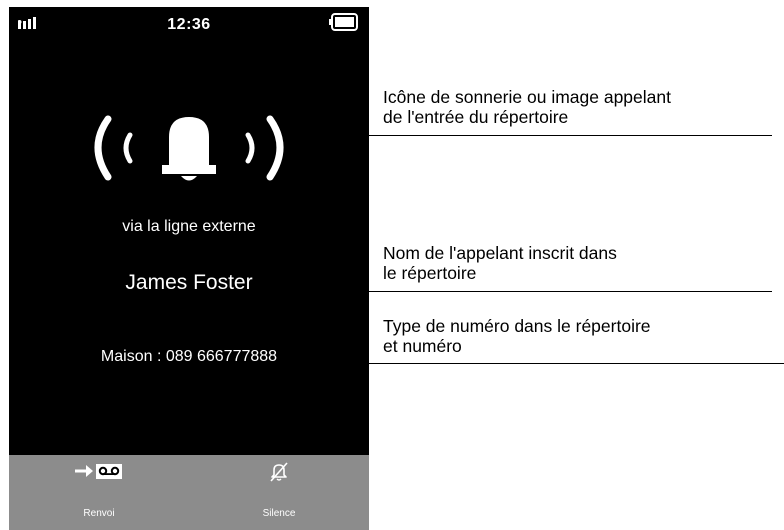  What do you see at coordinates (279, 513) in the screenshot?
I see `silence-label: Silence` at bounding box center [279, 513].